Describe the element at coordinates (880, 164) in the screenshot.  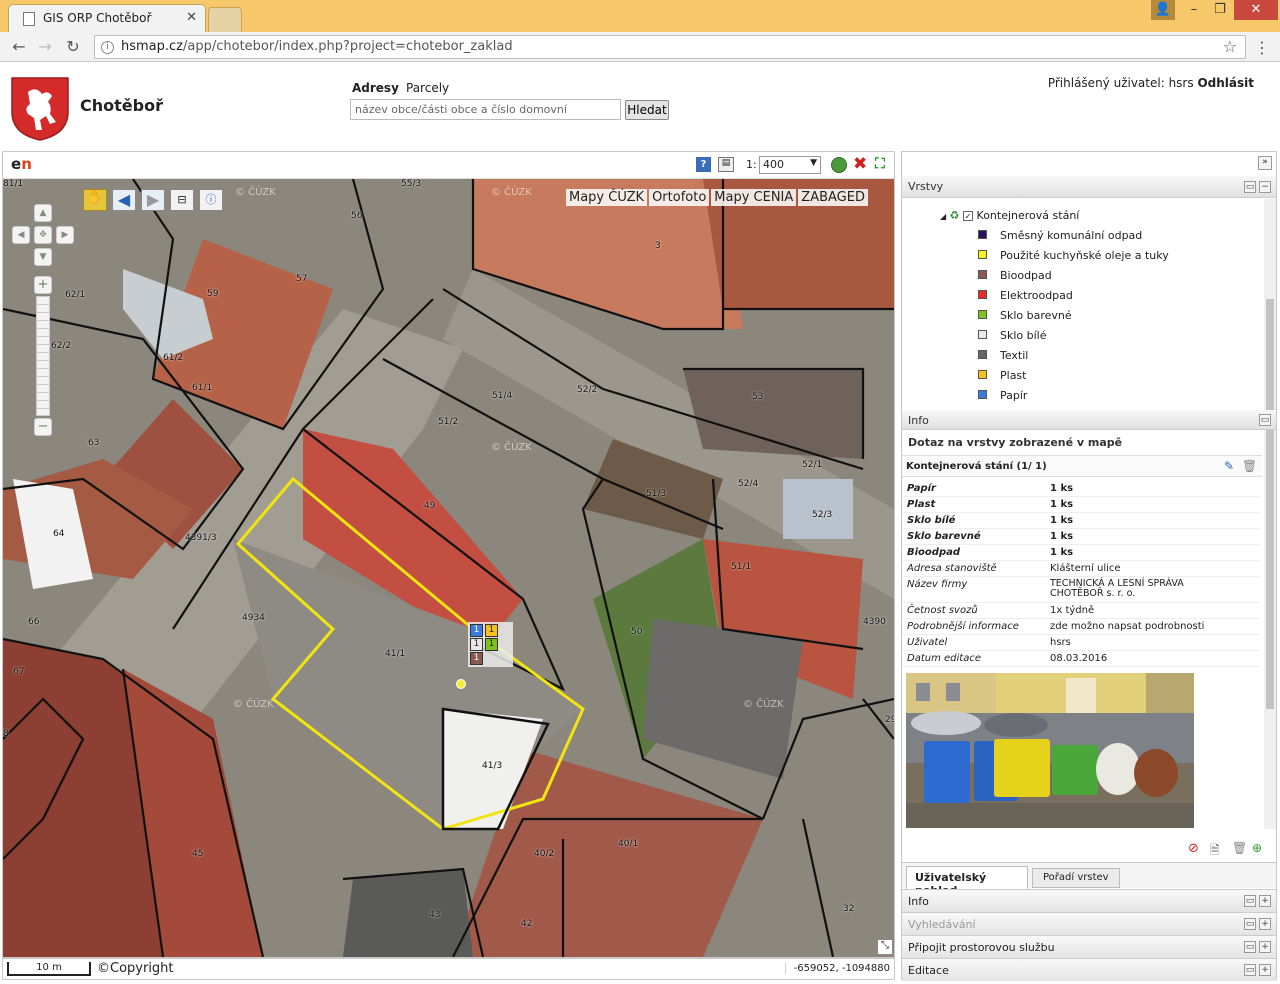
I see `fullscreen-icon: ⛶` at that location.